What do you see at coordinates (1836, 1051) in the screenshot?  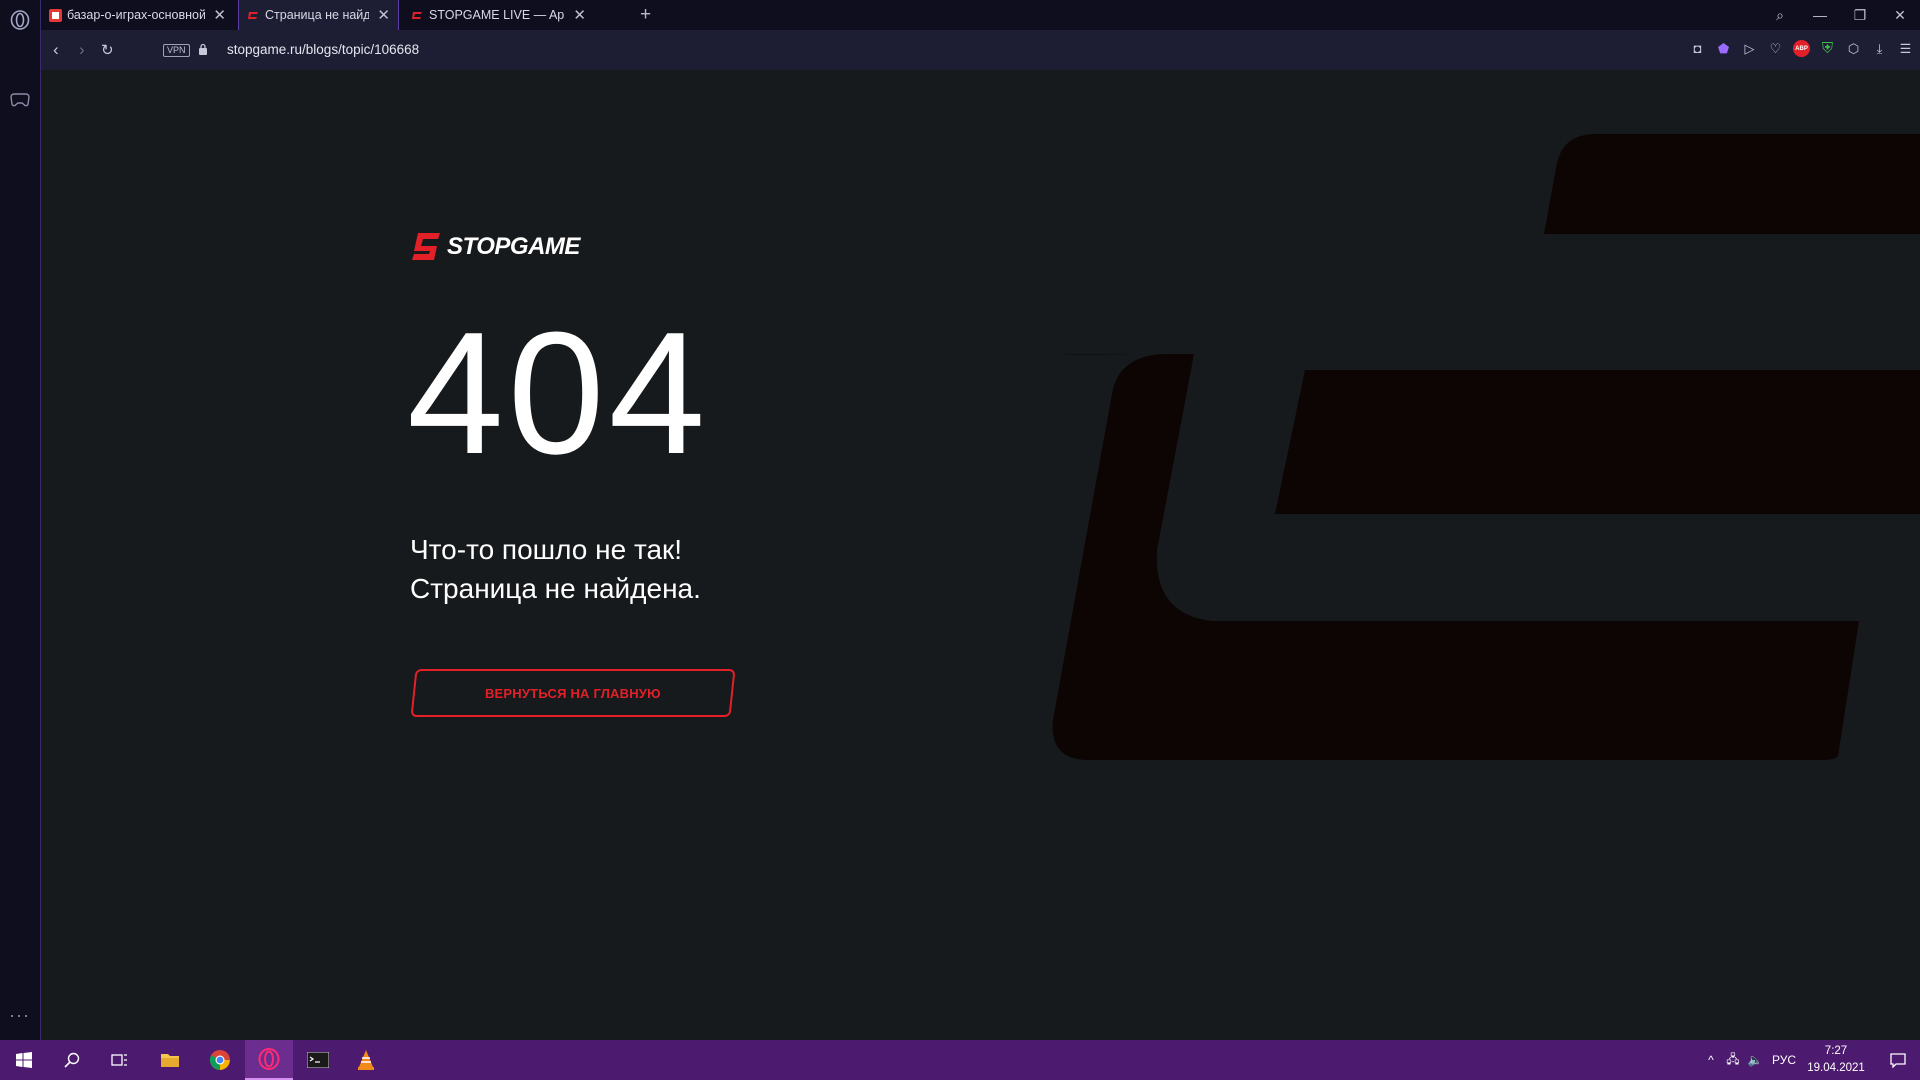 I see `clock-time: 7:27` at bounding box center [1836, 1051].